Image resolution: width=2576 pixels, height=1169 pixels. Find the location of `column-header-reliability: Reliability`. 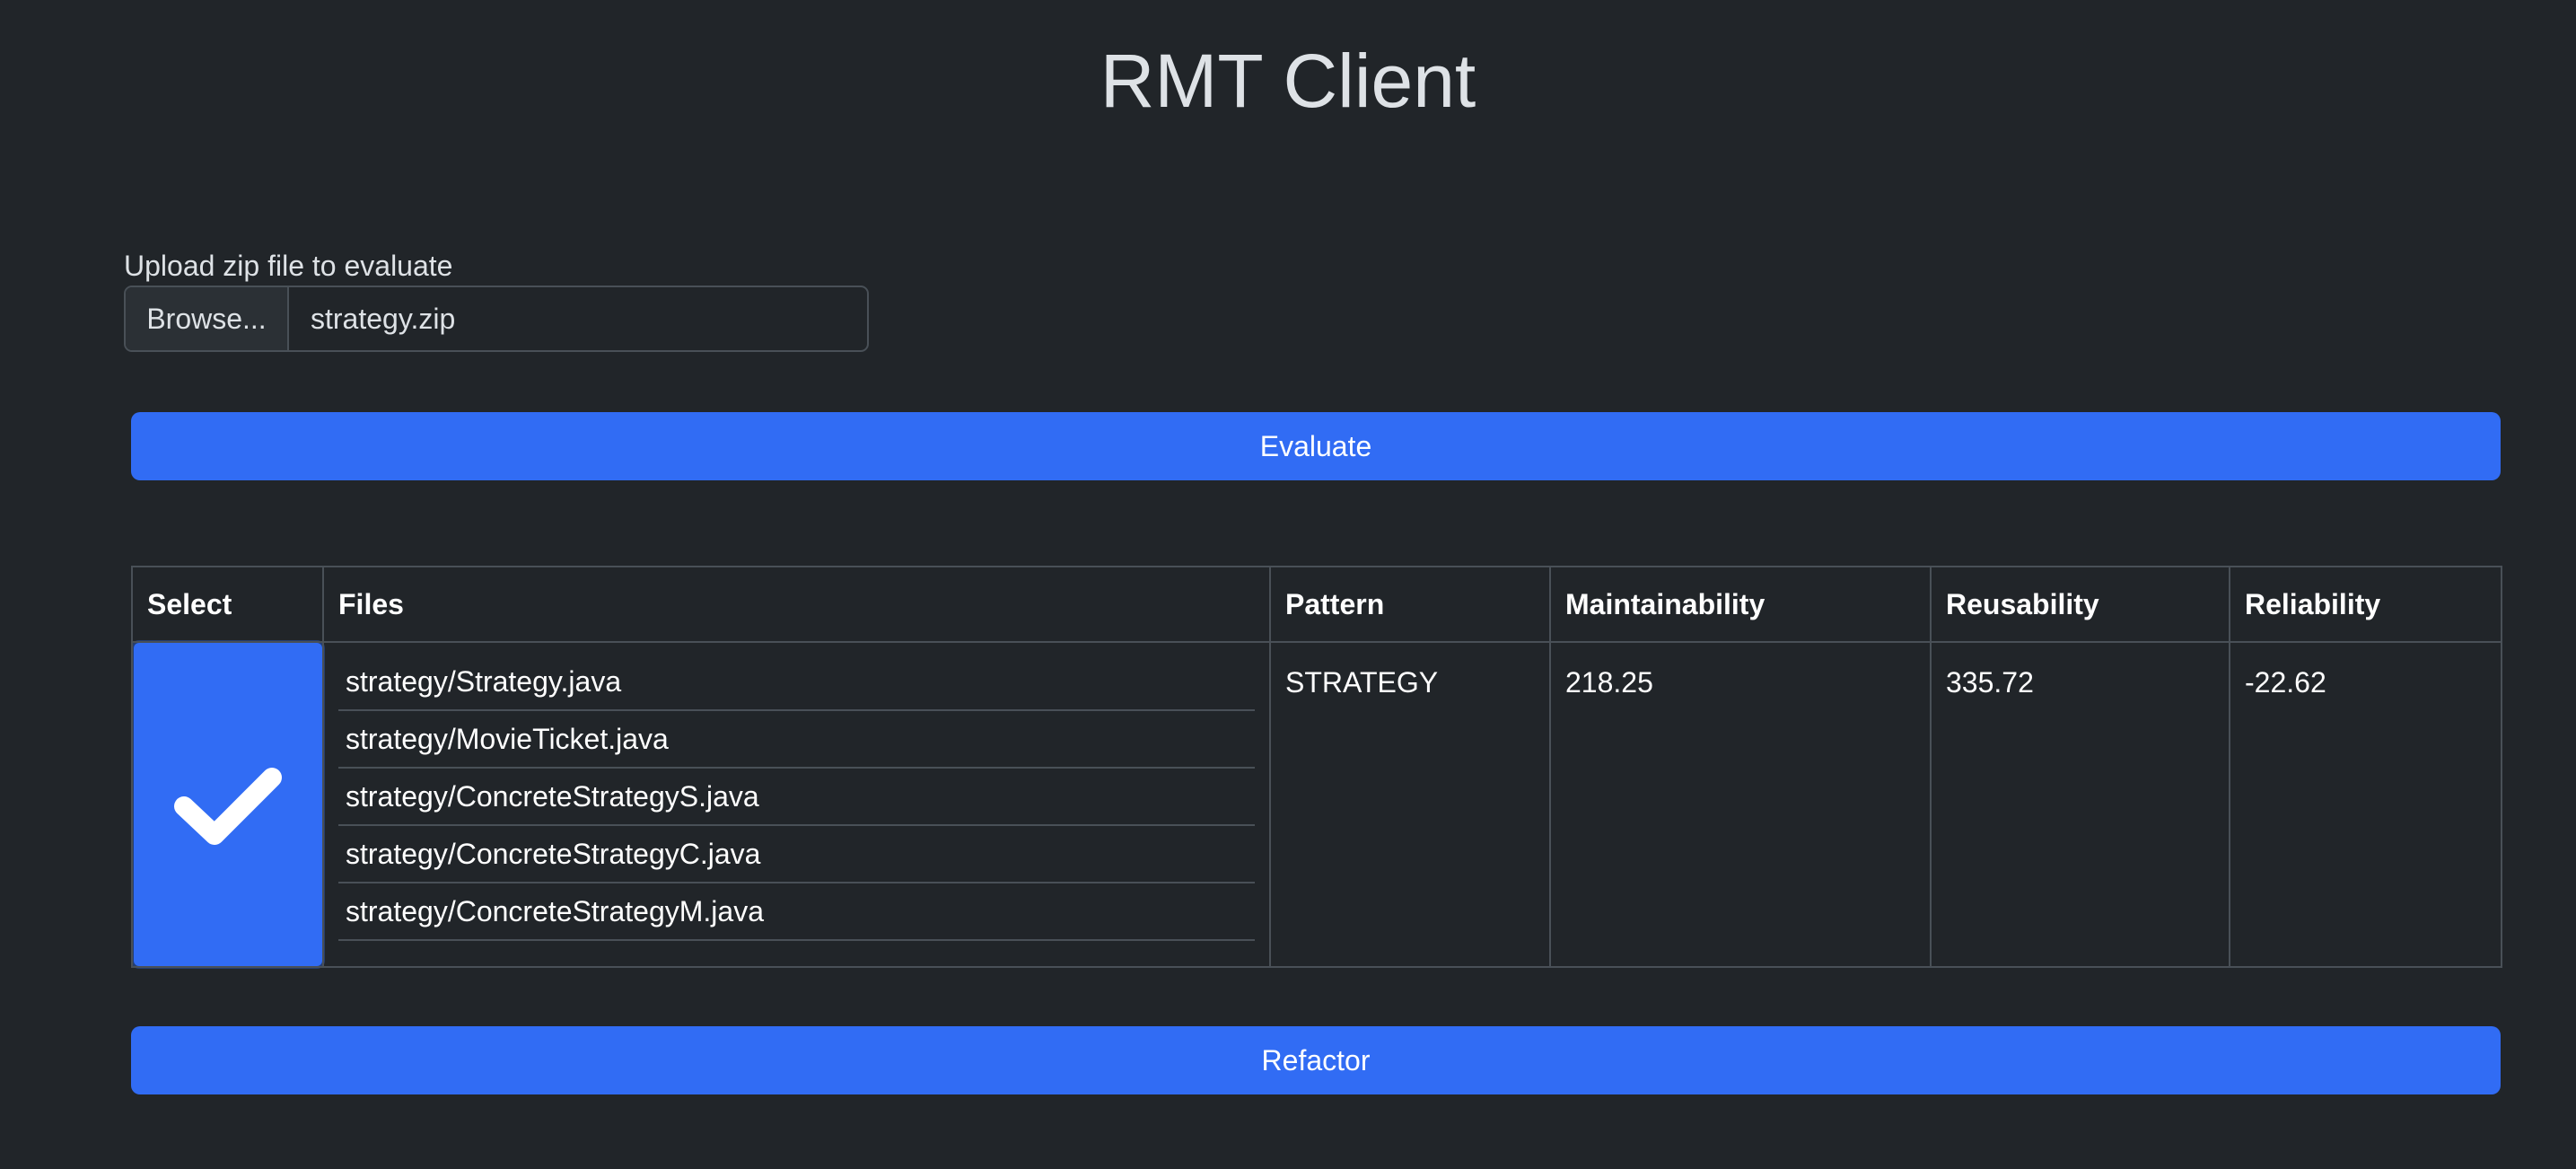

column-header-reliability: Reliability is located at coordinates (2365, 604).